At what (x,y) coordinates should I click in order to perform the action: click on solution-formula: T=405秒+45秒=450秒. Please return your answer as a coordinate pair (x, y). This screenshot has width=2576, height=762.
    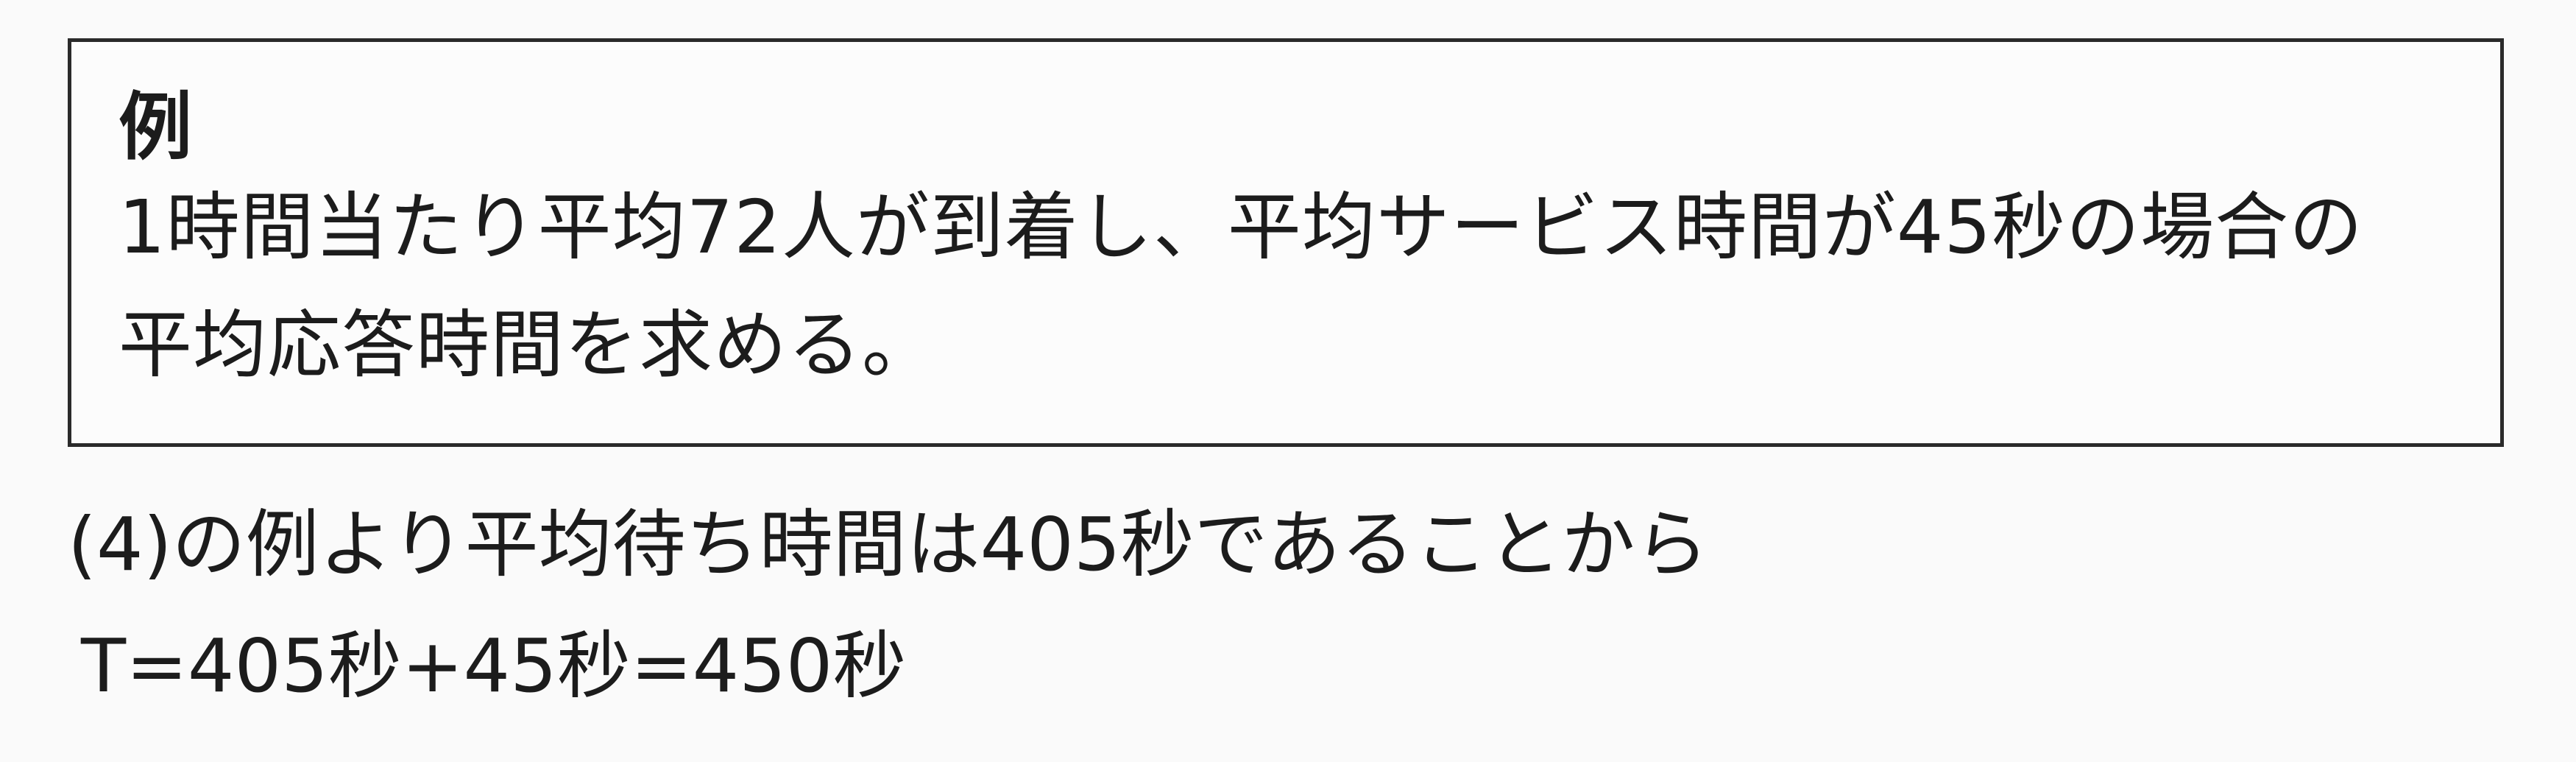
    Looking at the image, I should click on (494, 666).